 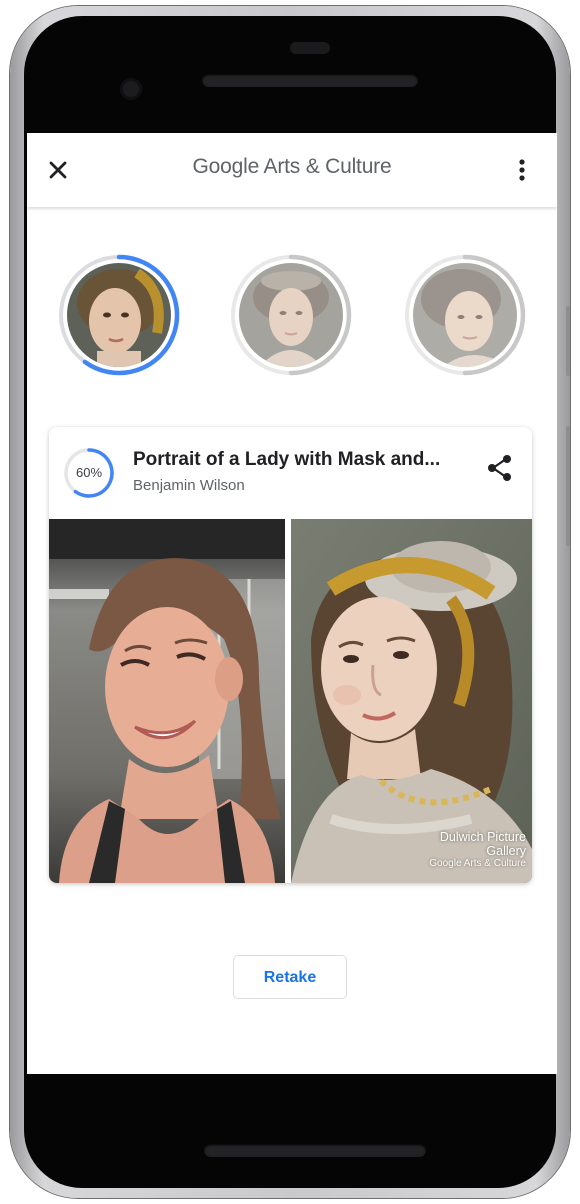 I want to click on share-icon, so click(x=499, y=468).